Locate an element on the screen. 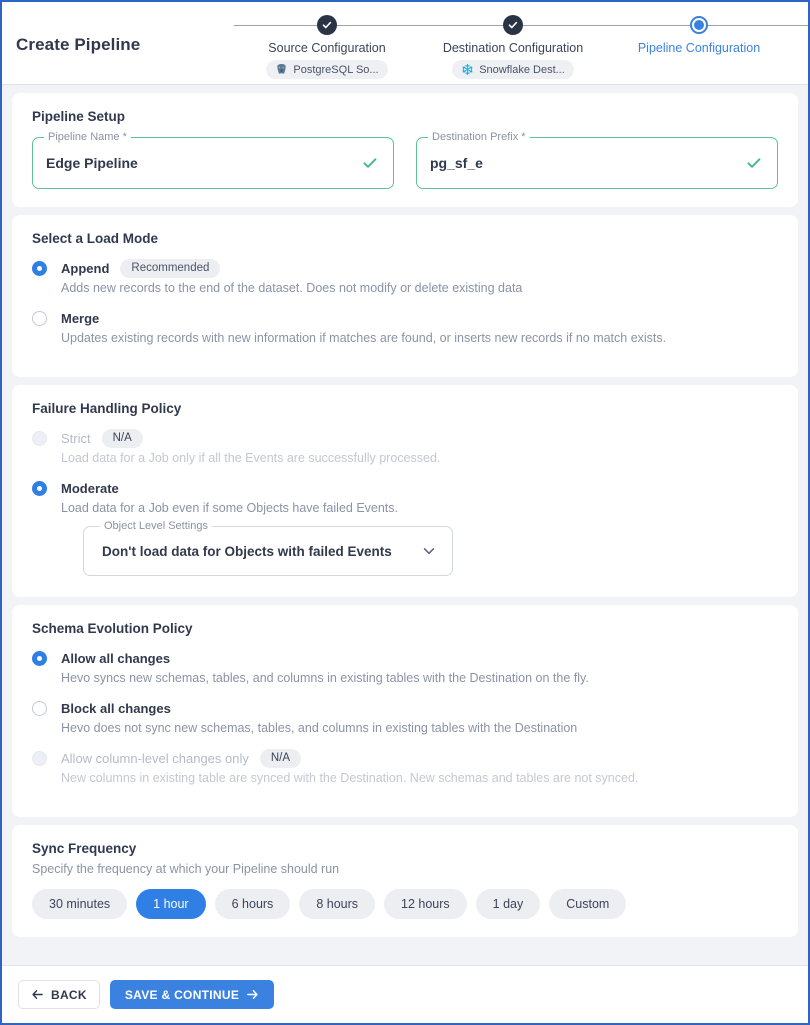 The image size is (810, 1025). save-and-continue-label: SAVE & CONTINUE is located at coordinates (182, 994).